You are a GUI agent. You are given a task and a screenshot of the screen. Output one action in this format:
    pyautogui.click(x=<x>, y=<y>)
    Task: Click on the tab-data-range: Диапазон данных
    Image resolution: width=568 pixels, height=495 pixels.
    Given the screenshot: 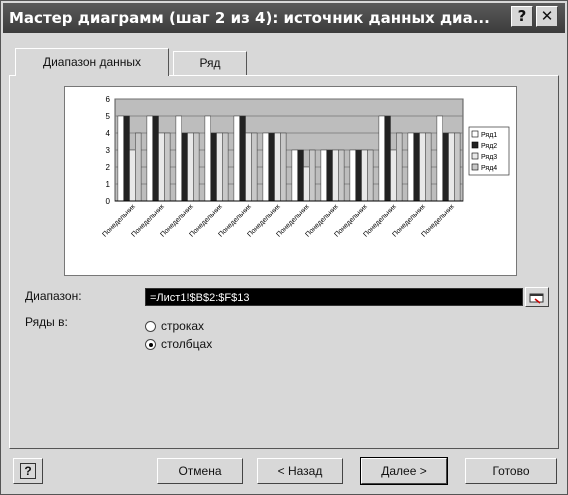 What is the action you would take?
    pyautogui.click(x=92, y=62)
    